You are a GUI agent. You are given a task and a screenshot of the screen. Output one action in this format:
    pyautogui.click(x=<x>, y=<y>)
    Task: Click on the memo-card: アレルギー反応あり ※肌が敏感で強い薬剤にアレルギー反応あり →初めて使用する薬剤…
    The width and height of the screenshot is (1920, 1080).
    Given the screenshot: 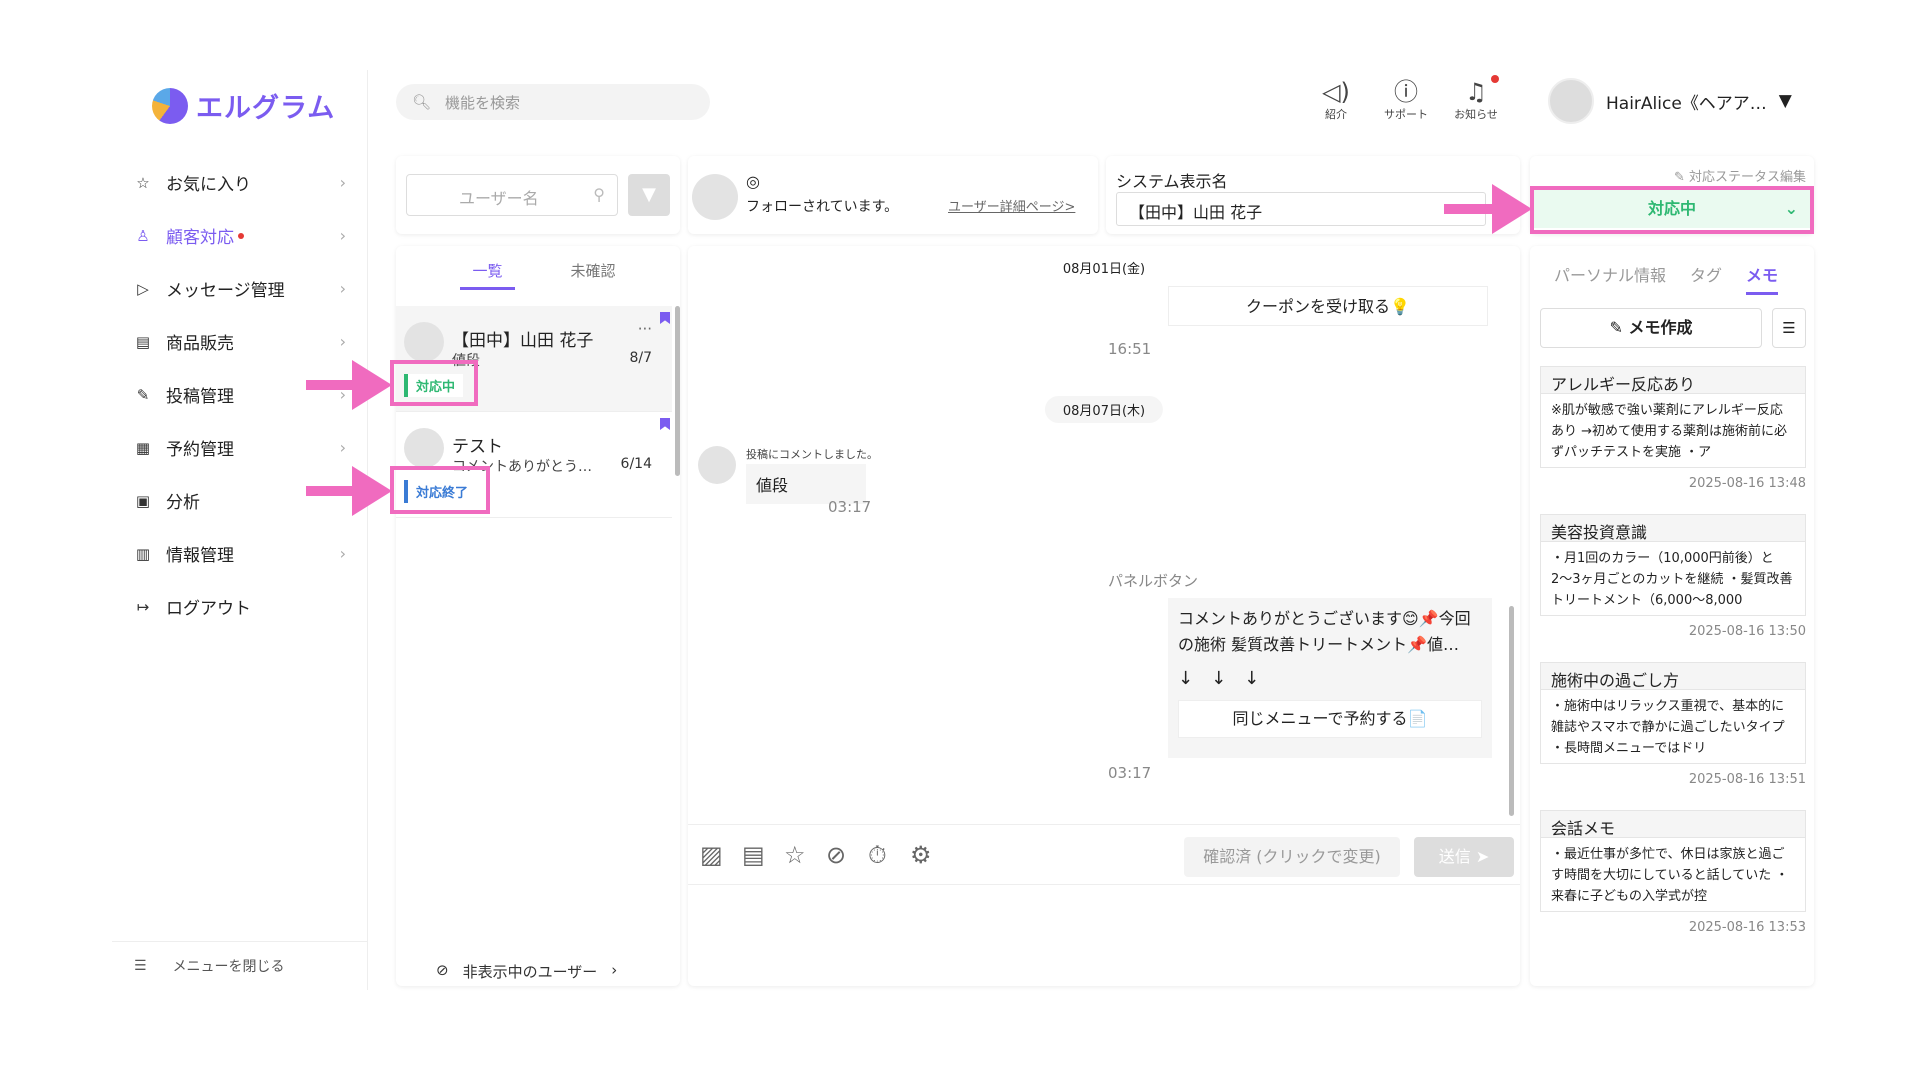 What is the action you would take?
    pyautogui.click(x=1673, y=428)
    